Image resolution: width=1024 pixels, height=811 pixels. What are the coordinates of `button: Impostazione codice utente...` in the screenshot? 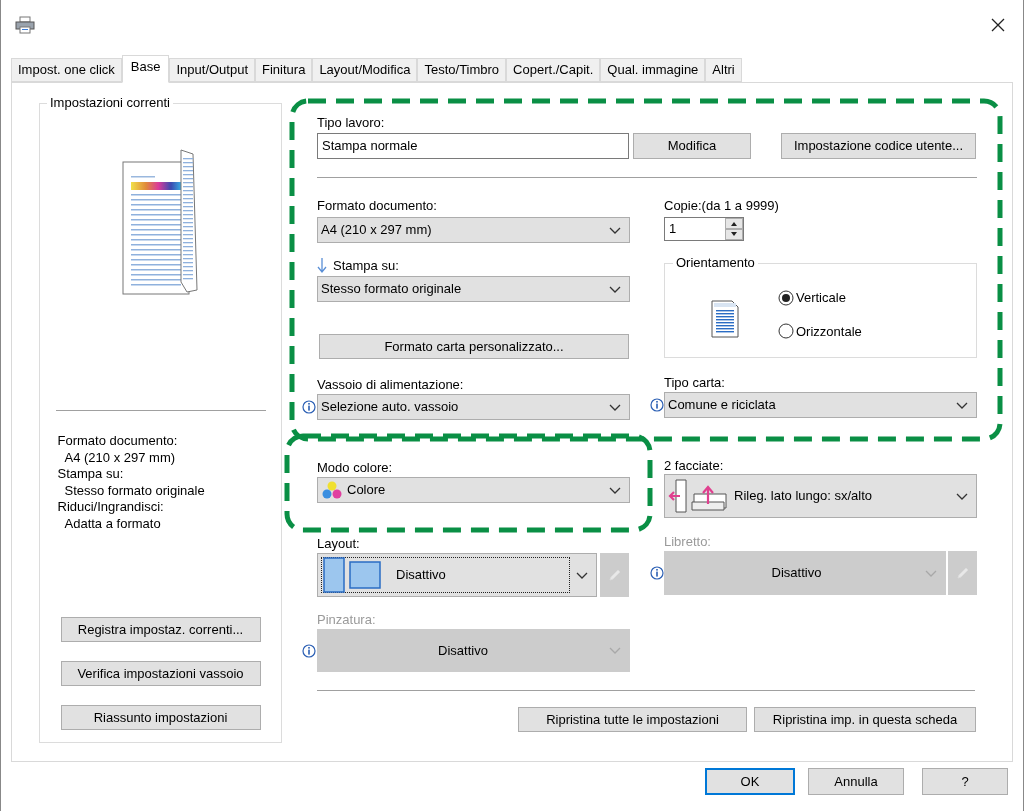 It's located at (878, 146).